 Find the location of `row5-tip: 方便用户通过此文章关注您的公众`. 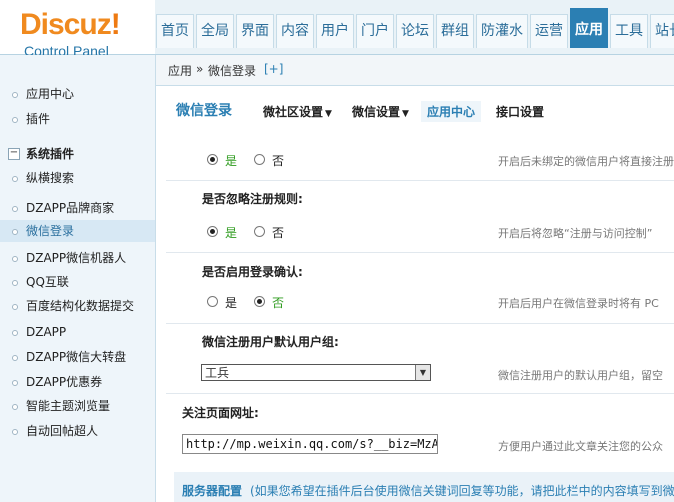

row5-tip: 方便用户通过此文章关注您的公众 is located at coordinates (580, 446).